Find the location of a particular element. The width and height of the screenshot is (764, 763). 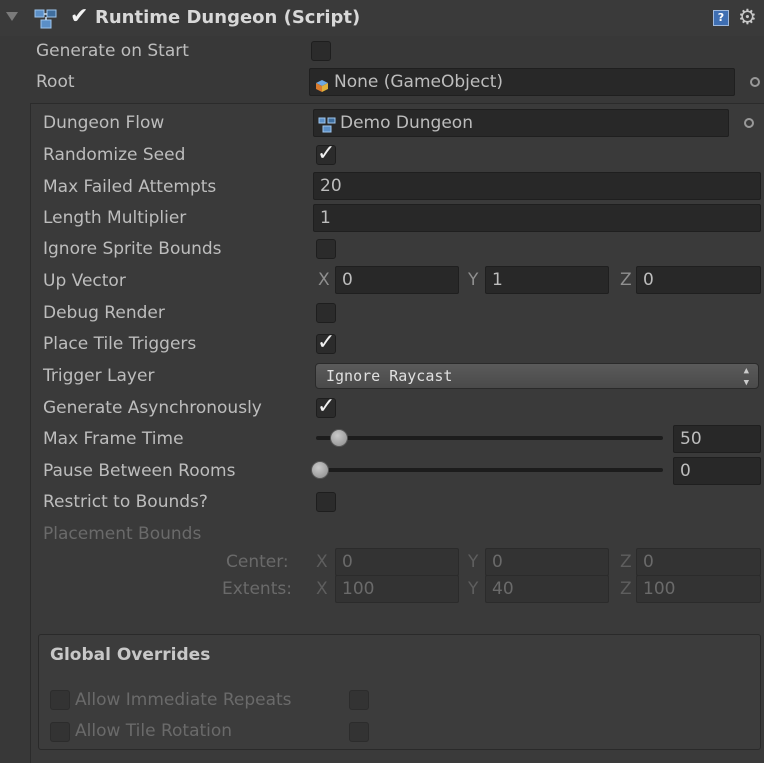

script-icon is located at coordinates (46, 19).